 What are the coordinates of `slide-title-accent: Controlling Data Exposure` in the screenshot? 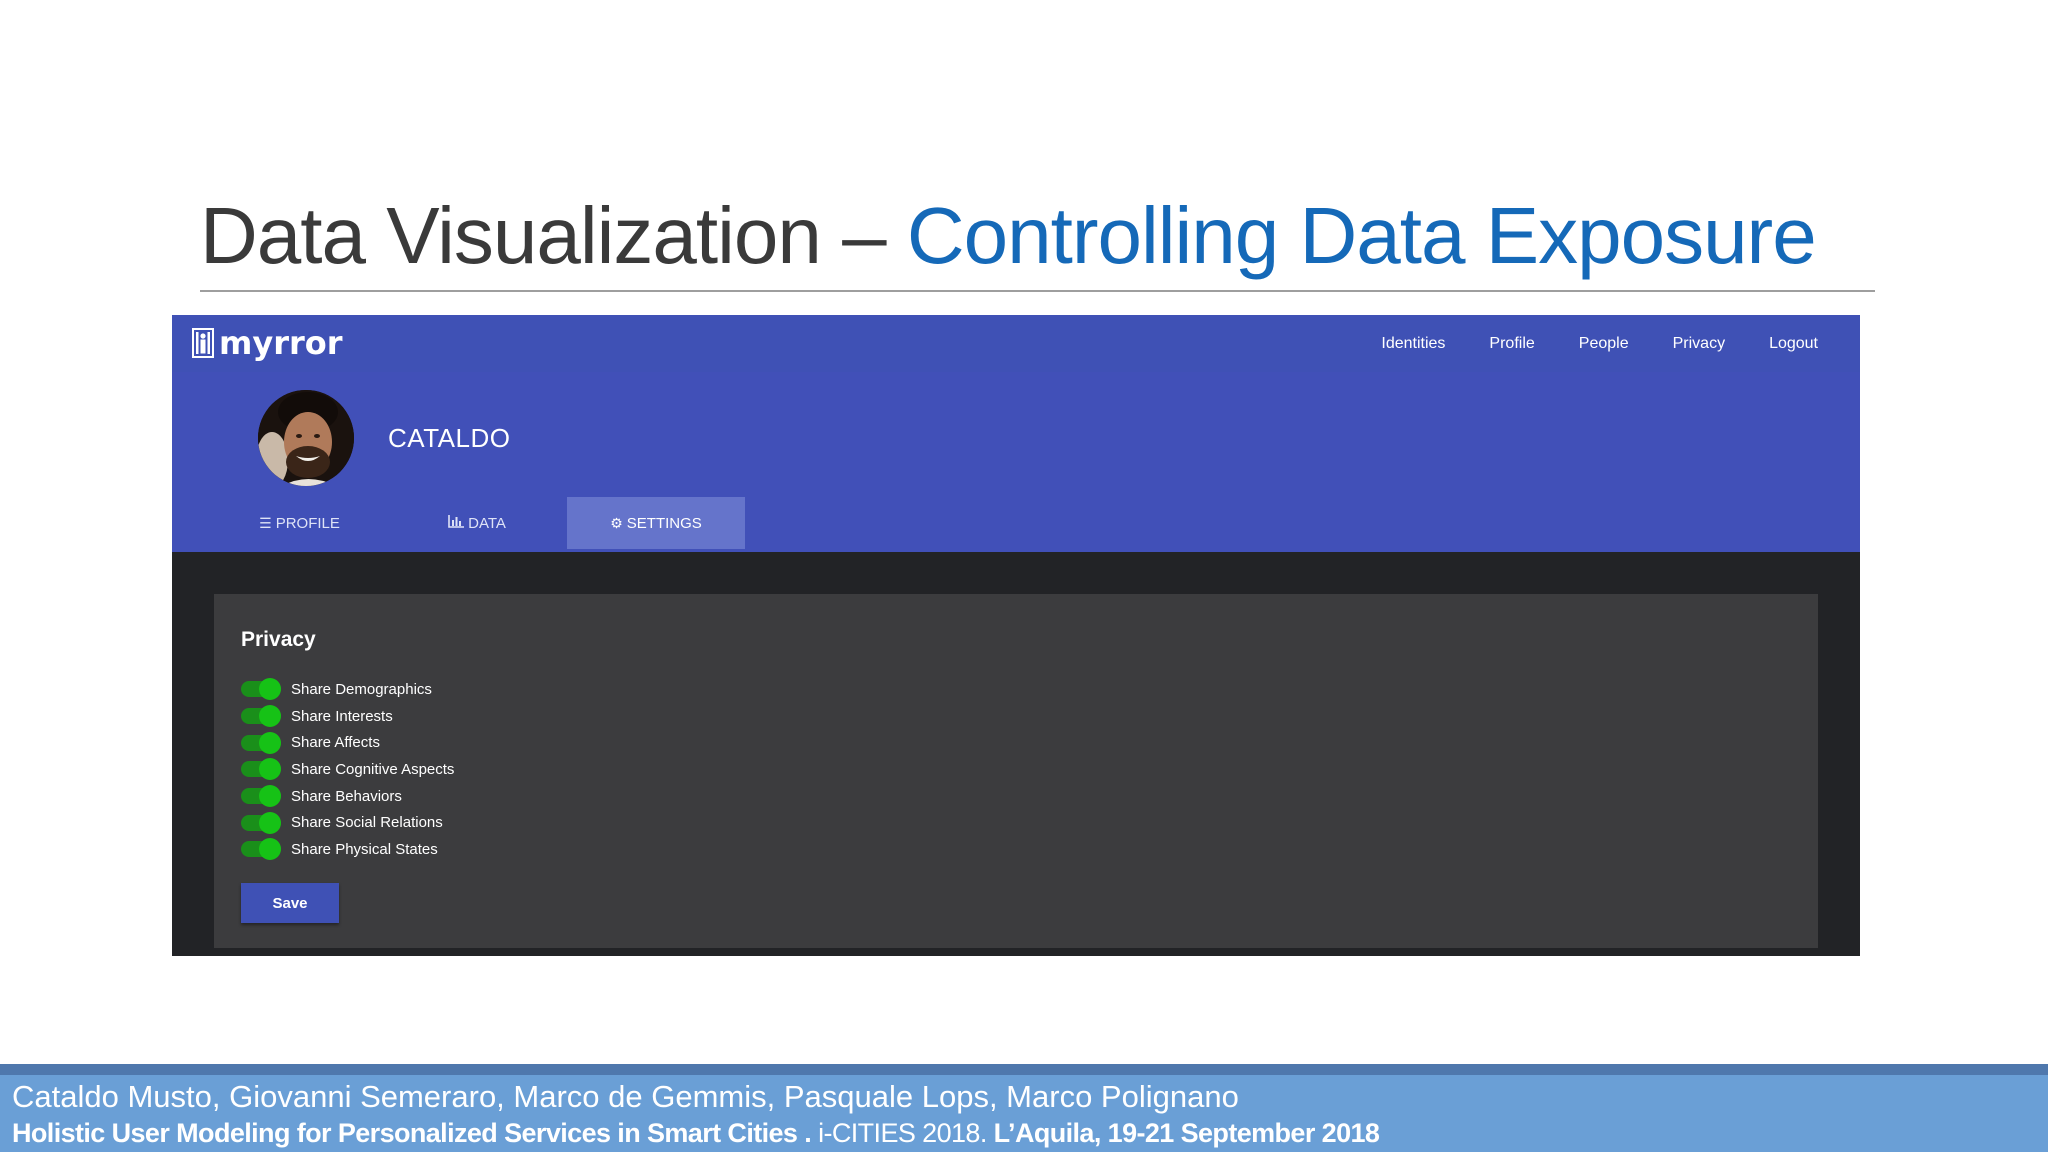 It's located at (1361, 235).